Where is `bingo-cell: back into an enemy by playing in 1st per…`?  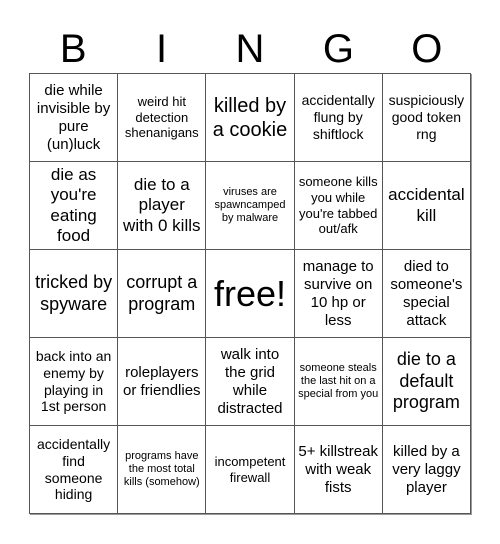
bingo-cell: back into an enemy by playing in 1st per… is located at coordinates (74, 382).